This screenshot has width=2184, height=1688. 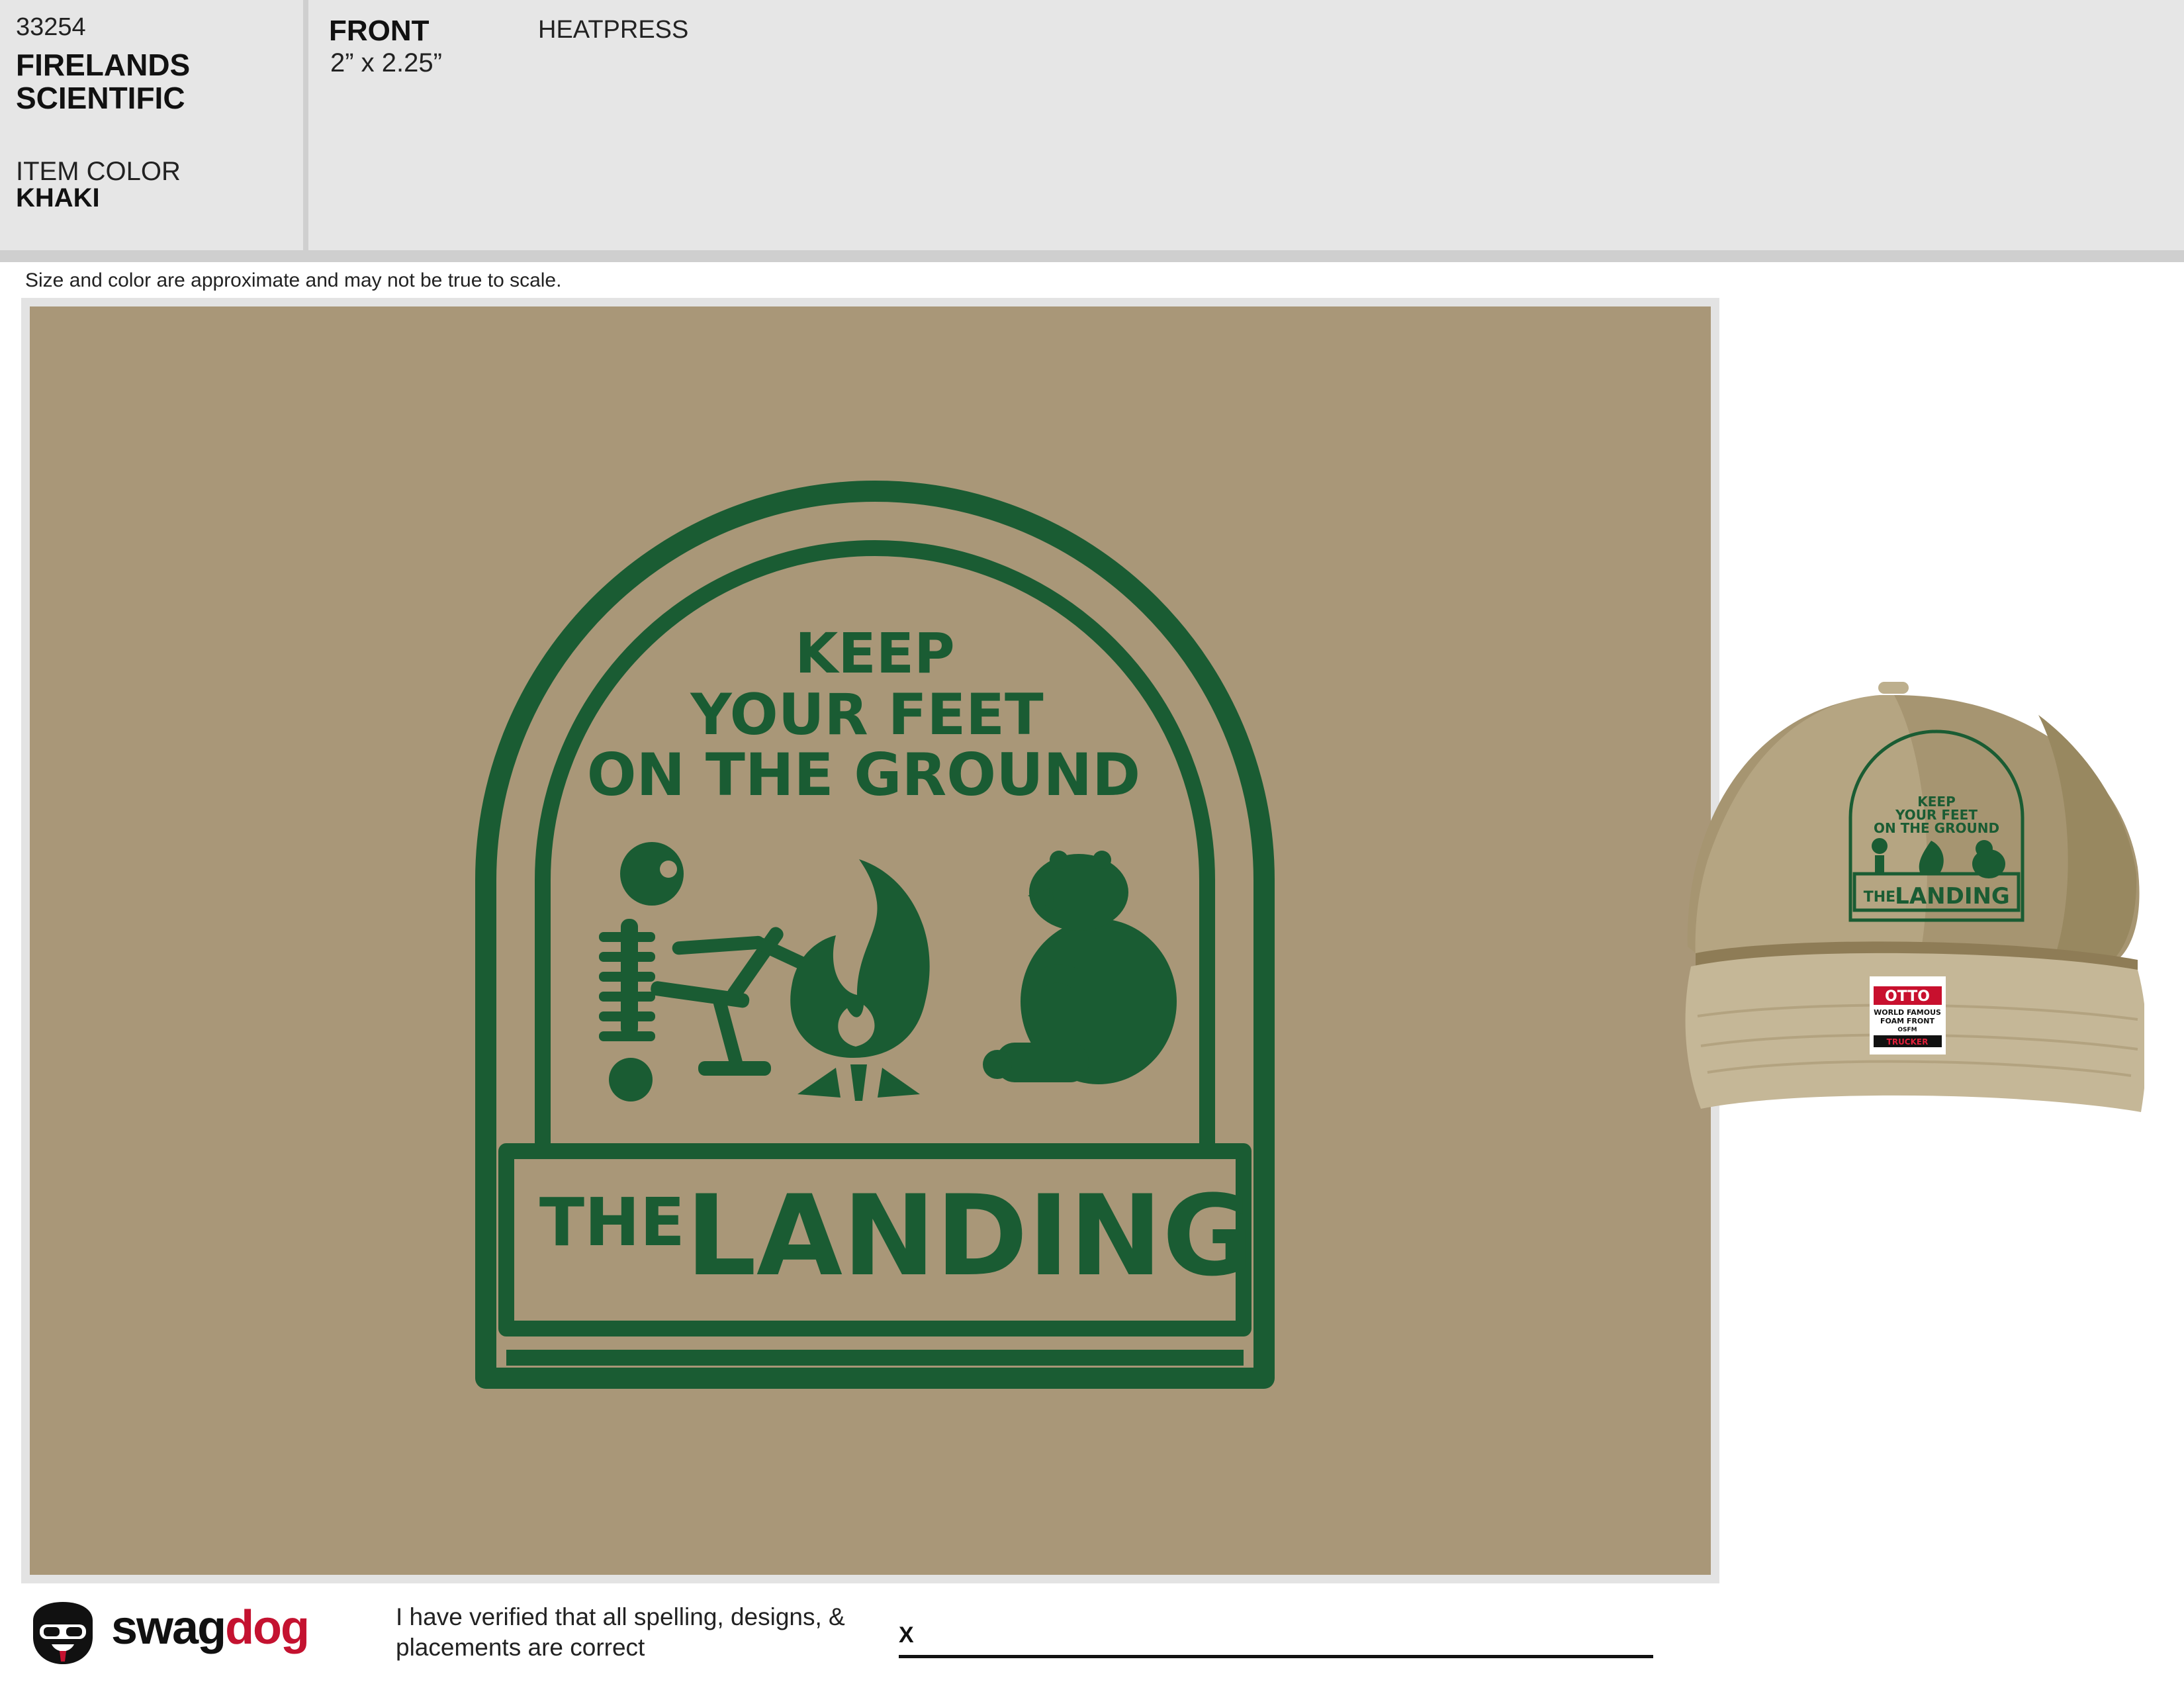 What do you see at coordinates (305, 125) in the screenshot?
I see `header-divider` at bounding box center [305, 125].